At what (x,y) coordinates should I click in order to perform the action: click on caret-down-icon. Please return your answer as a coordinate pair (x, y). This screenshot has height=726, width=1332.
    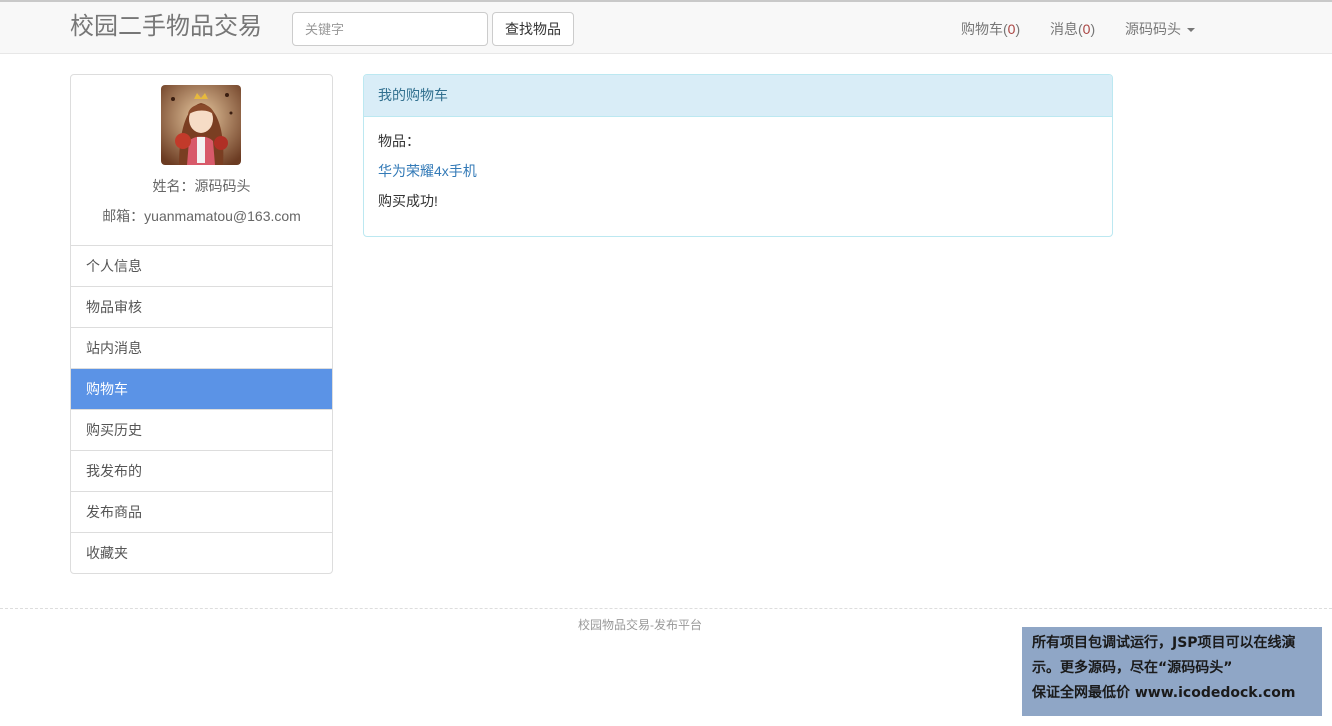
    Looking at the image, I should click on (1191, 30).